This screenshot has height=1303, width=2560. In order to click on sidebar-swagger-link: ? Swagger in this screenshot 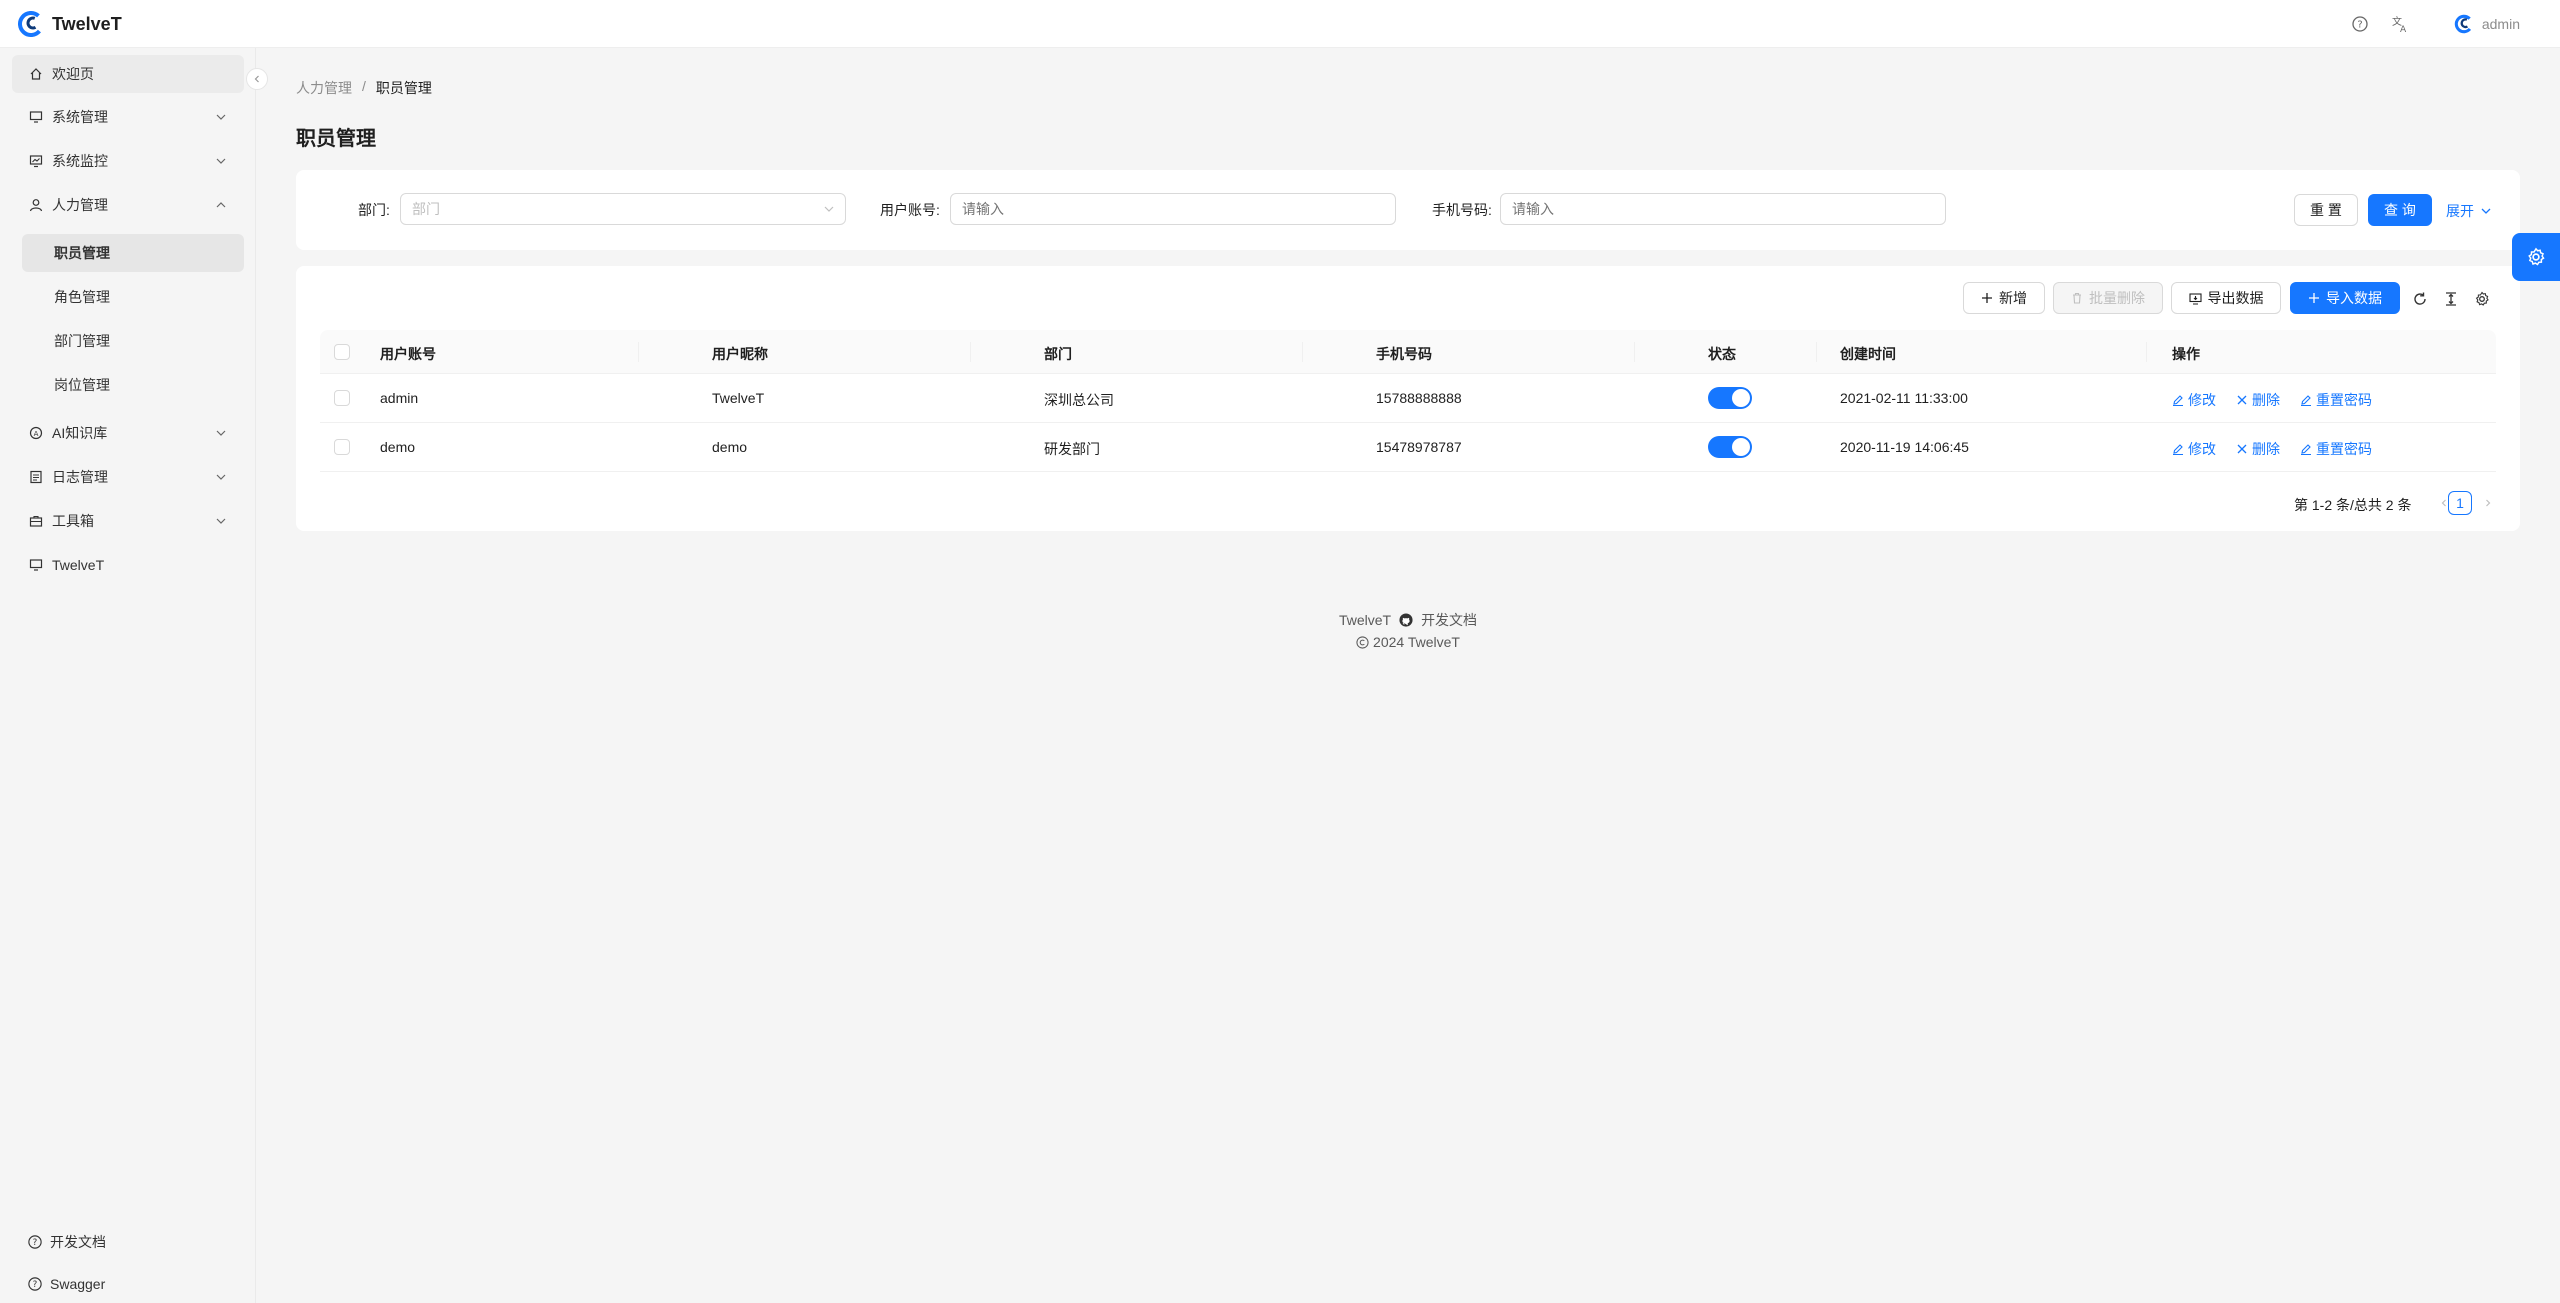, I will do `click(66, 1284)`.